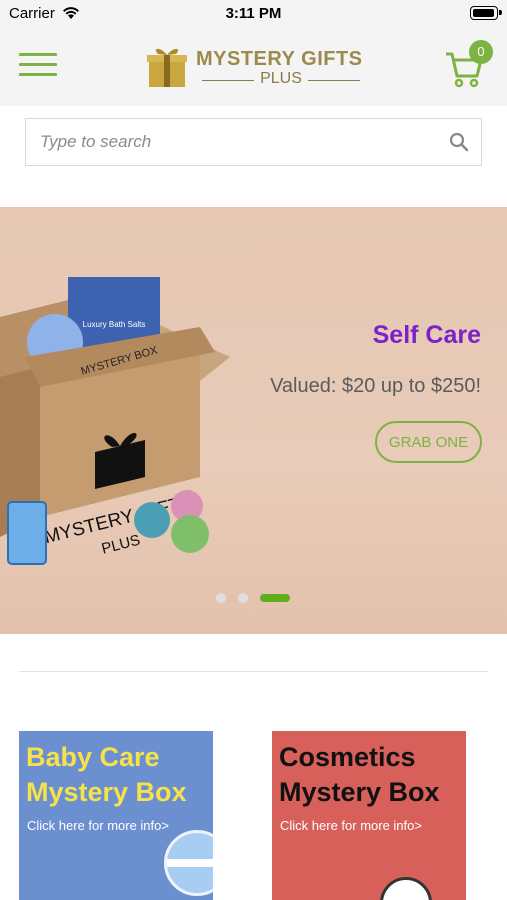 The image size is (507, 900). Describe the element at coordinates (93, 757) in the screenshot. I see `card-title-line: Baby Care` at that location.